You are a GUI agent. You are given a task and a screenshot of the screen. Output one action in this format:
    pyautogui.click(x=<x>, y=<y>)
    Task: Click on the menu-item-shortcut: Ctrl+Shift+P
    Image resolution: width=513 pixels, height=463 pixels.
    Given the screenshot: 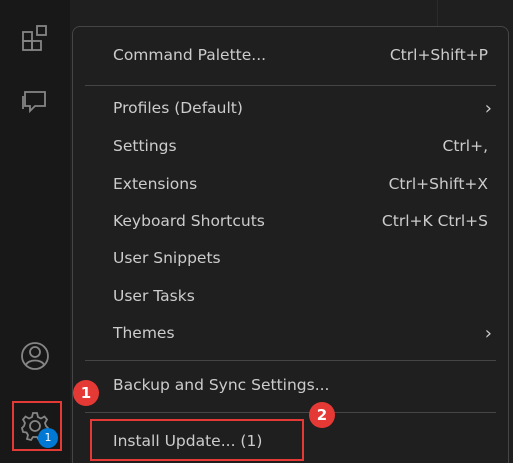 What is the action you would take?
    pyautogui.click(x=438, y=55)
    